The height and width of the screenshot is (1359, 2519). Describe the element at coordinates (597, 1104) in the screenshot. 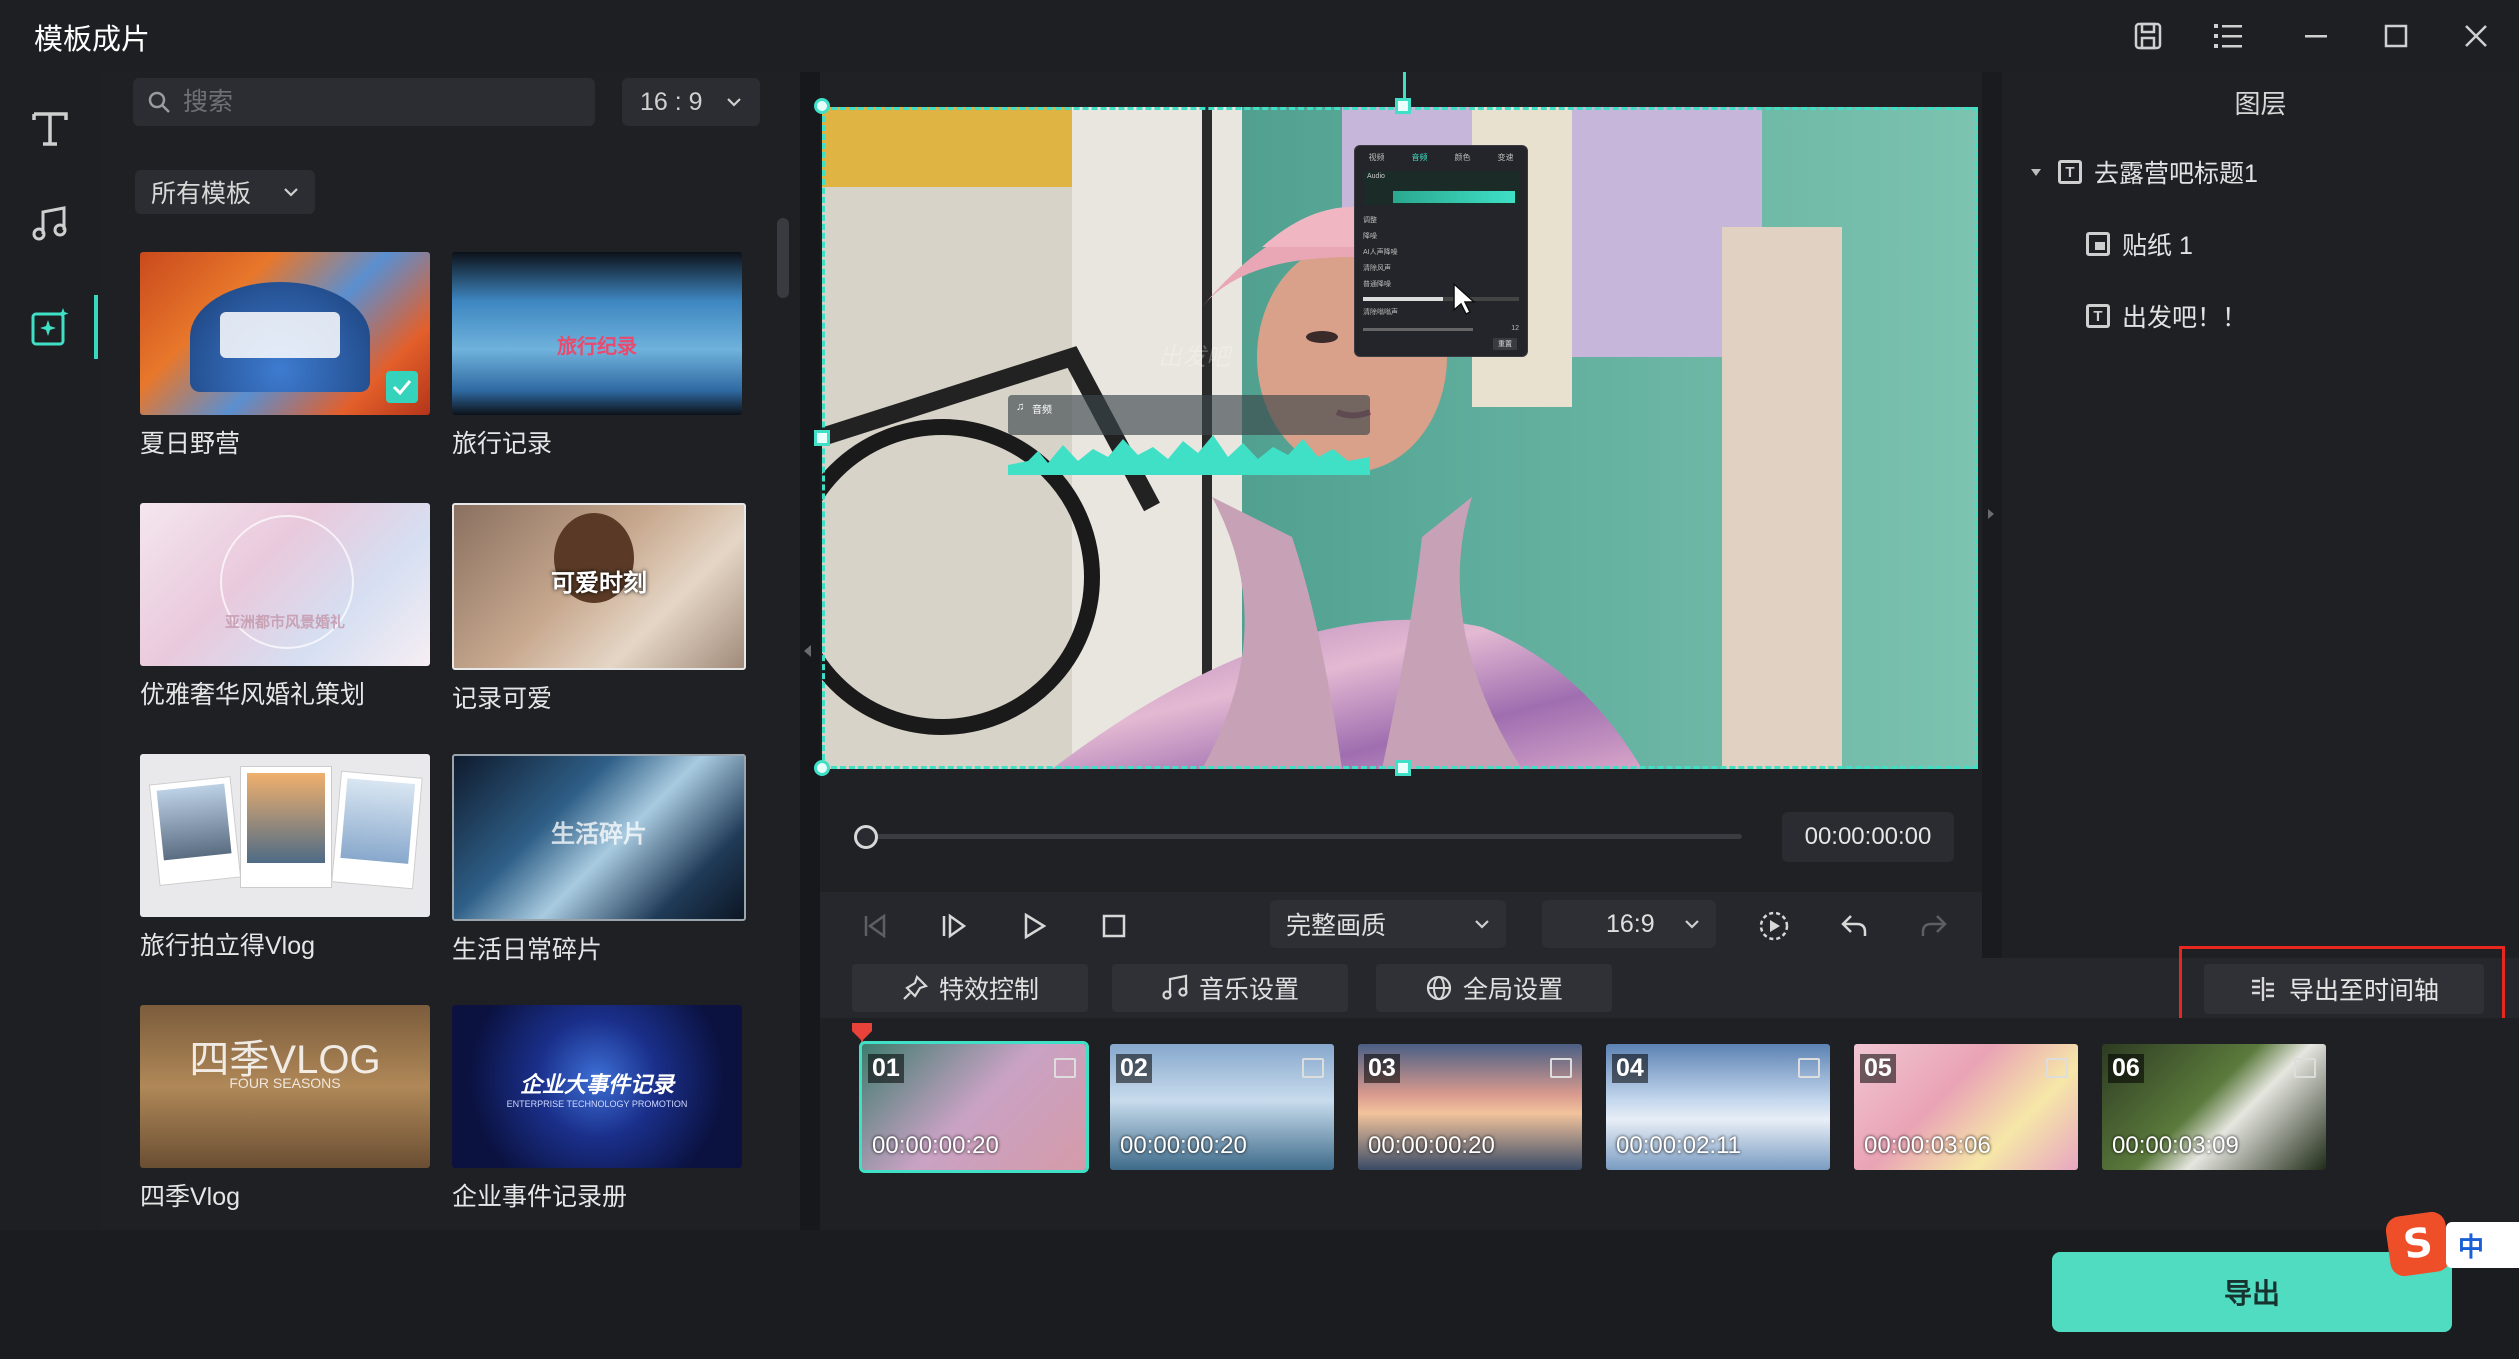

I see `thumbnail-subtext: ENTERPRISE TECHNOLOGY PROMOTION` at that location.